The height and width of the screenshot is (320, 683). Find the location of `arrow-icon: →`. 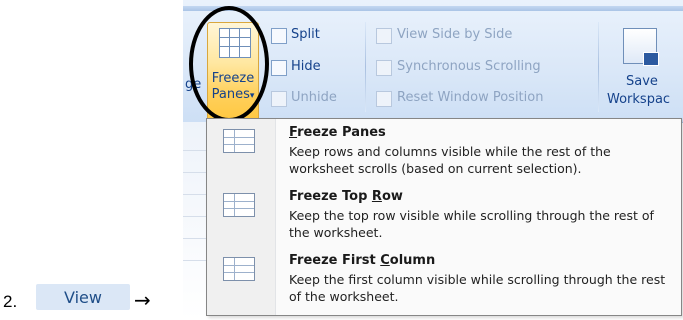

arrow-icon: → is located at coordinates (142, 300).